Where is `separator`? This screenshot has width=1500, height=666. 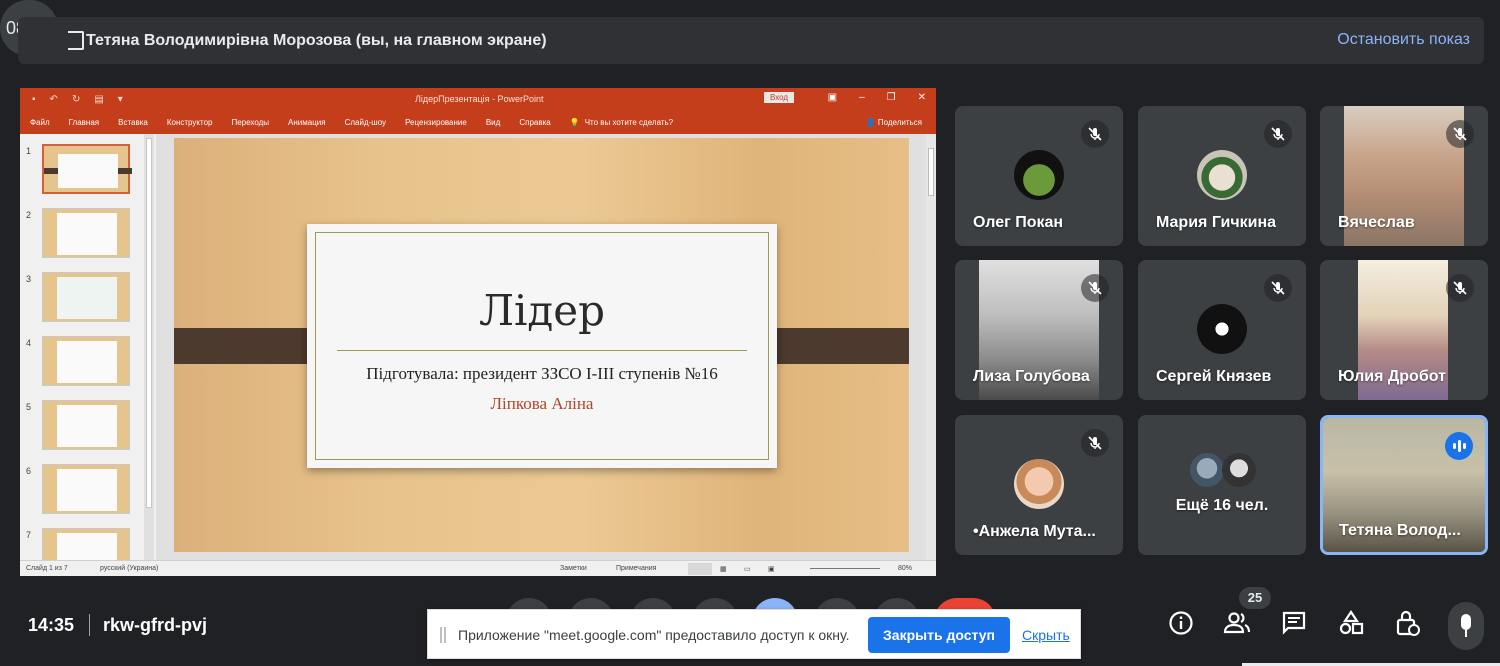 separator is located at coordinates (89, 625).